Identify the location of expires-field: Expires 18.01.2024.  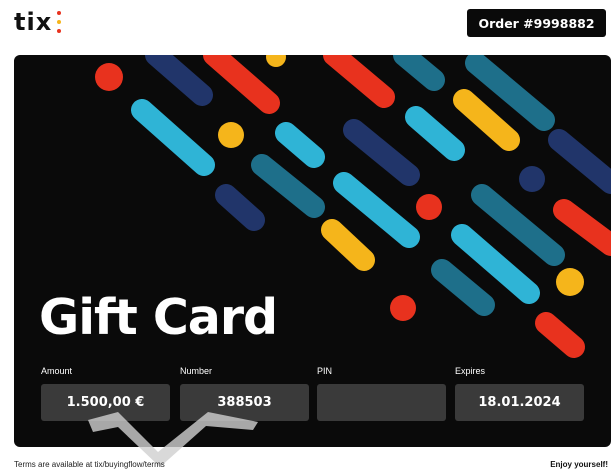
(519, 393).